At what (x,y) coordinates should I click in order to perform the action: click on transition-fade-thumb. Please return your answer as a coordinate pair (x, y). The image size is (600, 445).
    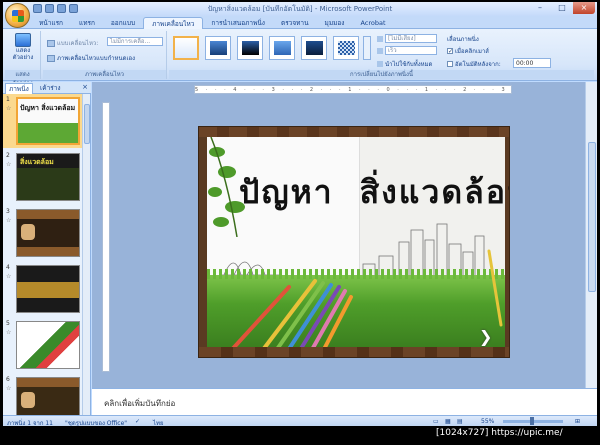
    Looking at the image, I should click on (218, 48).